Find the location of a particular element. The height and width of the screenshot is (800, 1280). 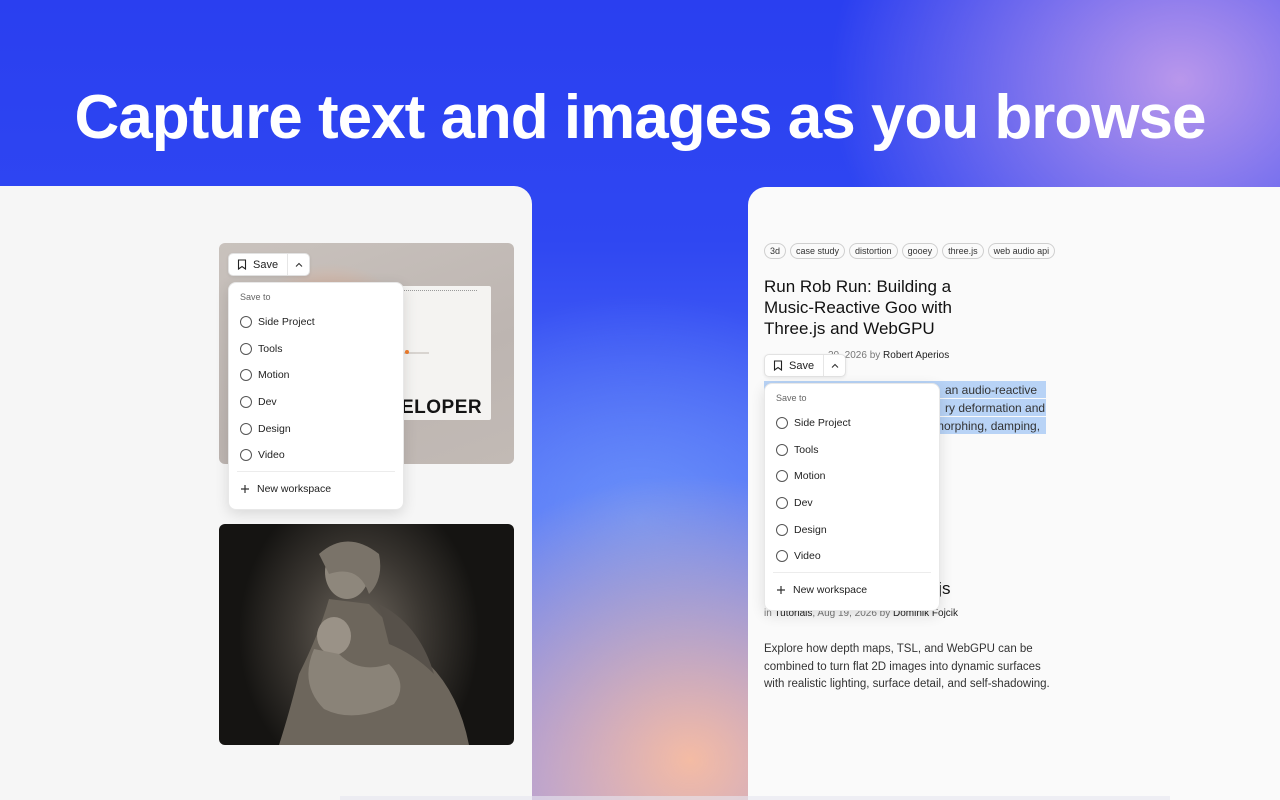

statue-image is located at coordinates (374, 643).